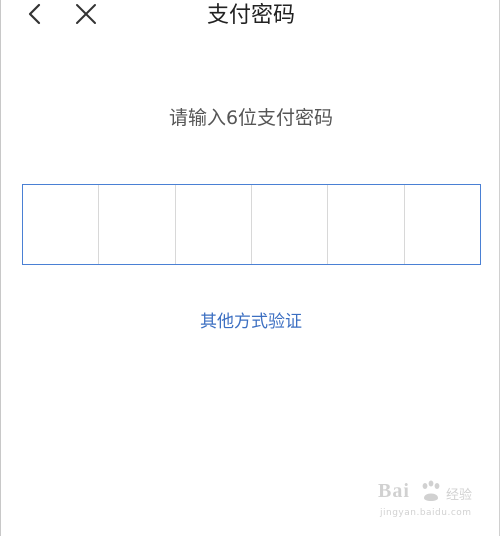 This screenshot has height=536, width=500. Describe the element at coordinates (251, 118) in the screenshot. I see `pin-prompt: 请输入6位支付密码` at that location.